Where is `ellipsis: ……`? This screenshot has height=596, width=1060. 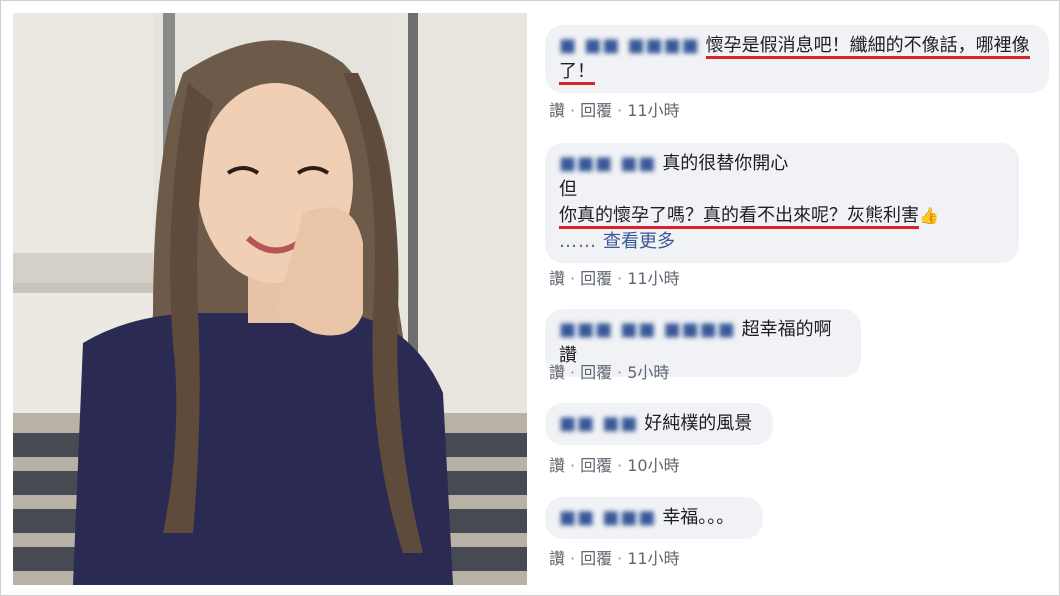
ellipsis: …… is located at coordinates (578, 241).